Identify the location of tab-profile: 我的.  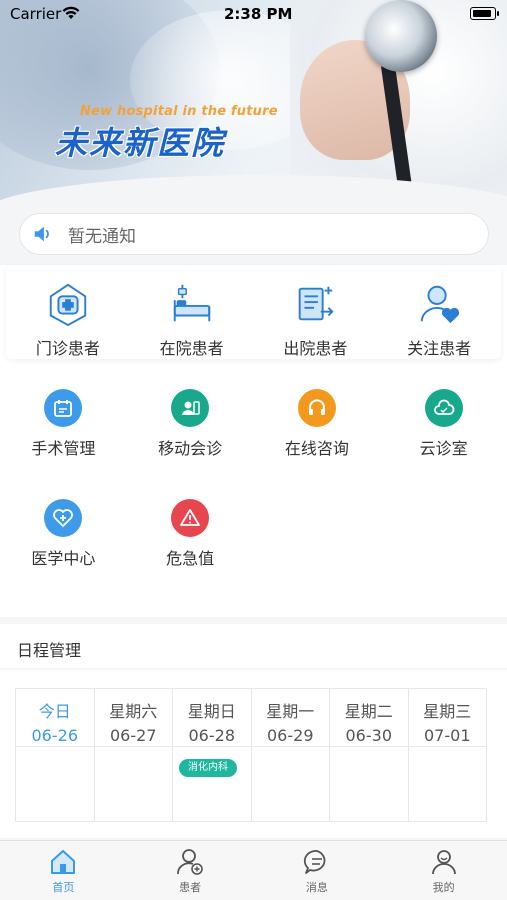
(443, 870).